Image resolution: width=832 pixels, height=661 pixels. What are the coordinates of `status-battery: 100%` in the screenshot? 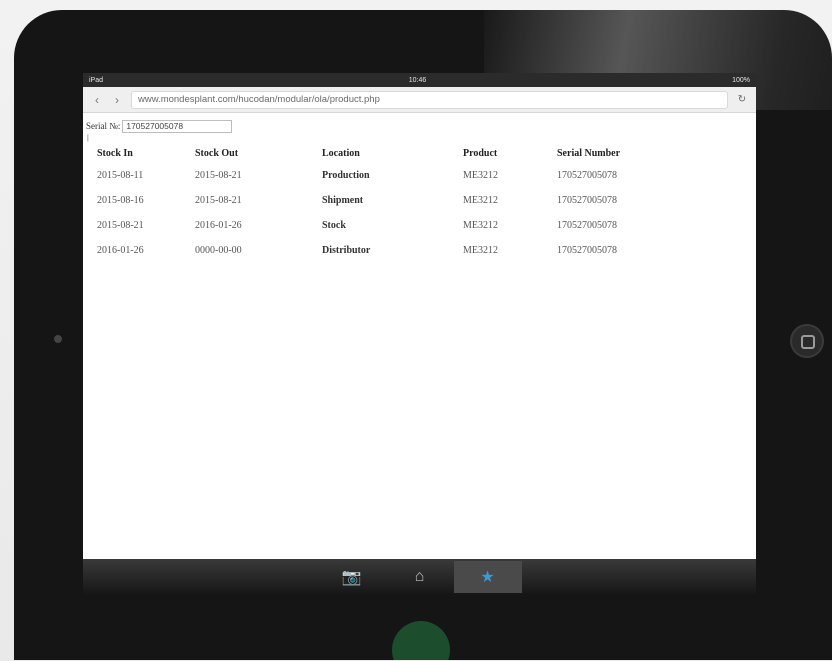 It's located at (741, 80).